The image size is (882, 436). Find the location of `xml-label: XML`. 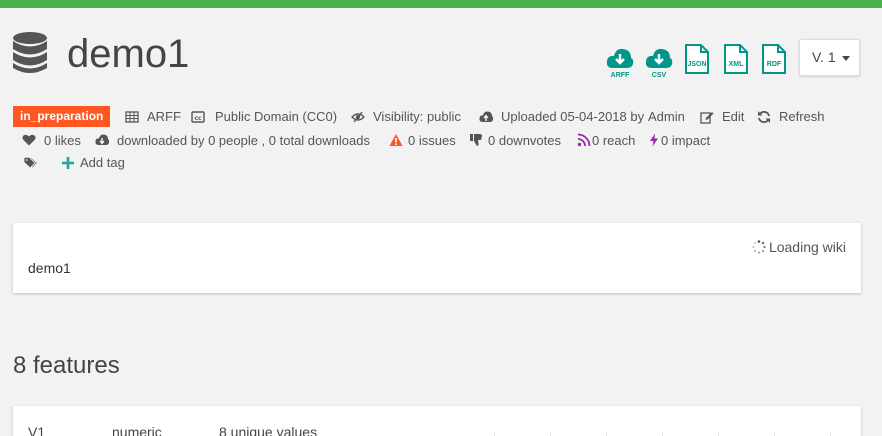

xml-label: XML is located at coordinates (736, 64).